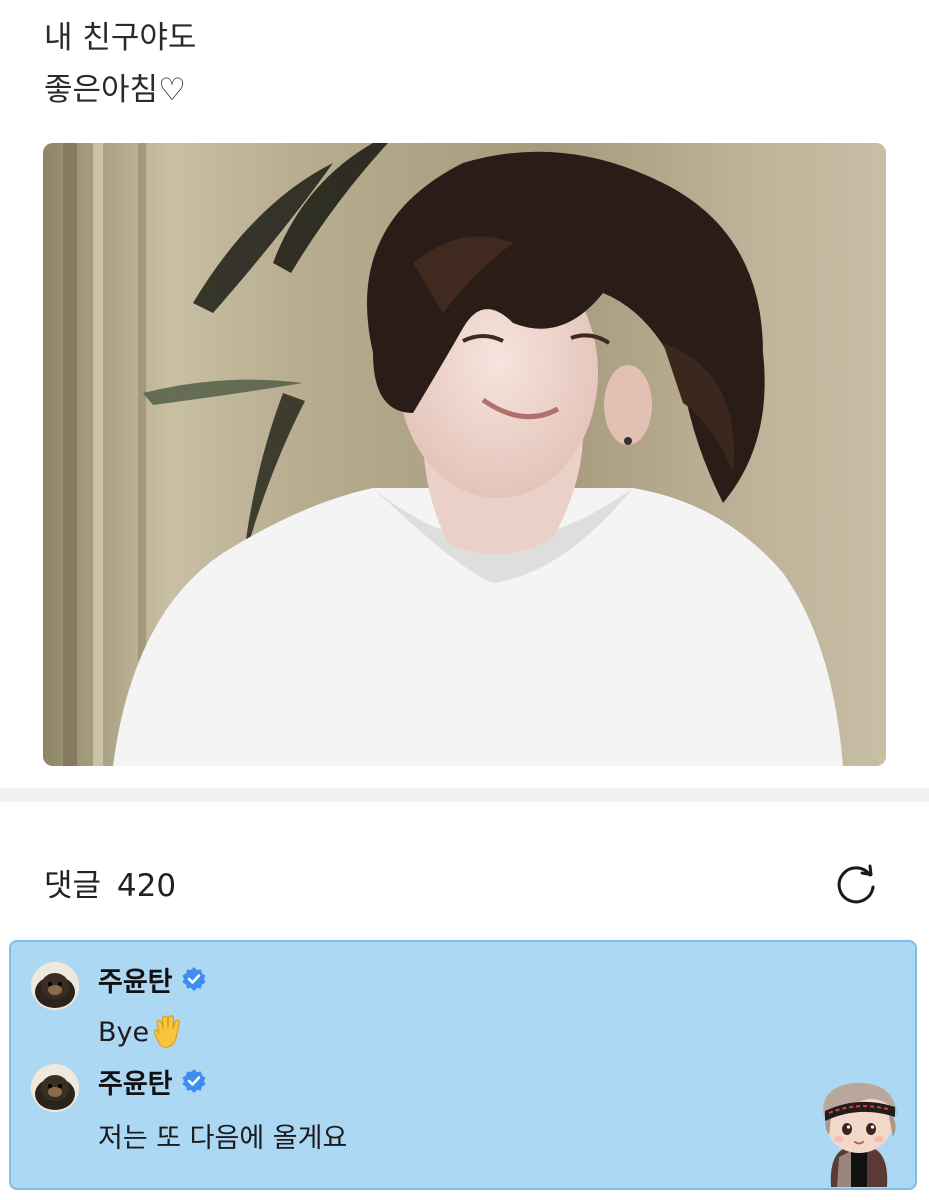 This screenshot has width=929, height=1200. I want to click on post-line-2: 좋은아침♡, so click(115, 90).